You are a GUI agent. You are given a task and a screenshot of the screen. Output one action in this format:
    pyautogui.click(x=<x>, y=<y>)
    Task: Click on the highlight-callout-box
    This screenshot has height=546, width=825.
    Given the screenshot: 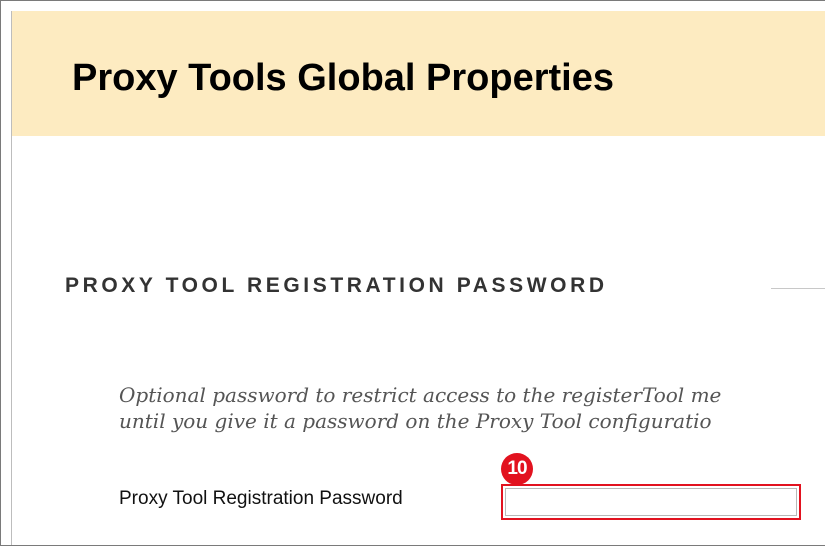 What is the action you would take?
    pyautogui.click(x=651, y=502)
    